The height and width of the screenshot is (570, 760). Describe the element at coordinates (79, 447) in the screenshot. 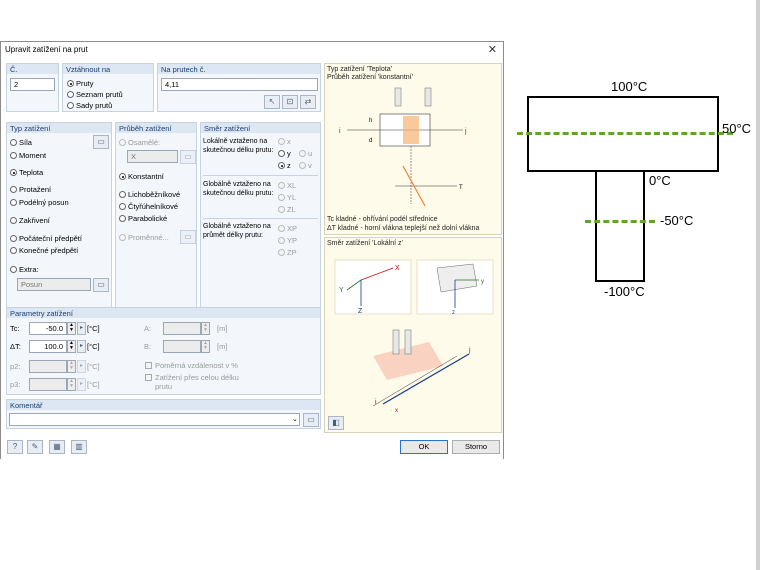

I see `info-icon: ▥` at that location.